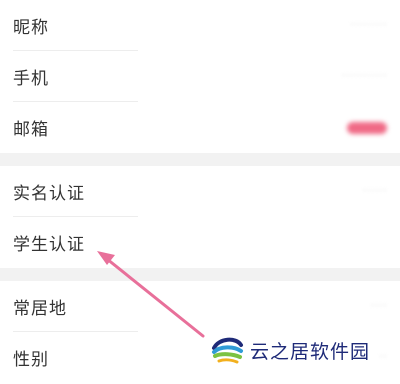 The height and width of the screenshot is (384, 400). What do you see at coordinates (227, 350) in the screenshot?
I see `watermark-logo-icon` at bounding box center [227, 350].